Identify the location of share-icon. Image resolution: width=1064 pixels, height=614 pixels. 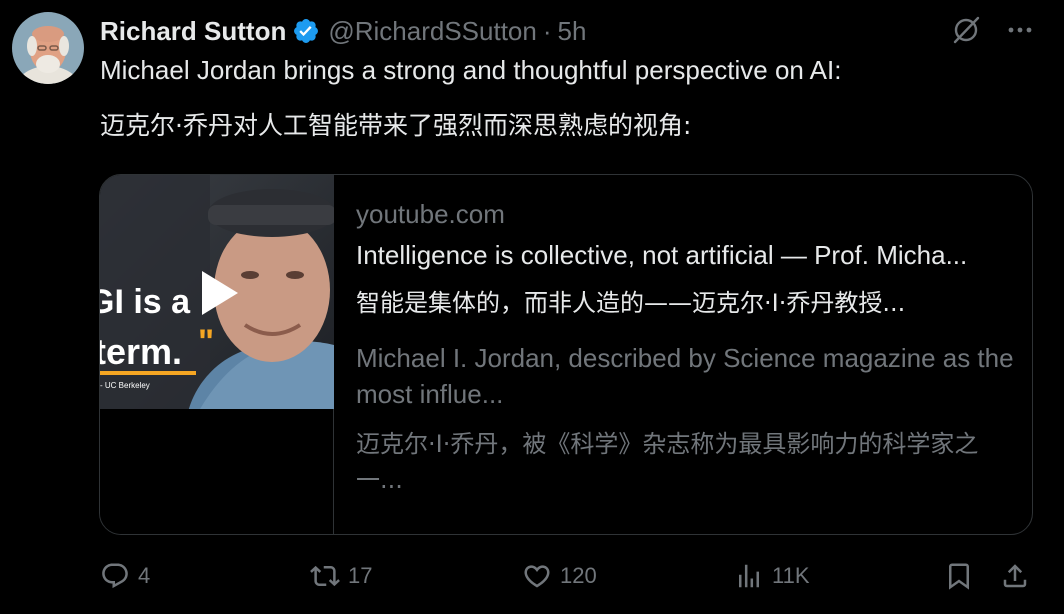
(1015, 576).